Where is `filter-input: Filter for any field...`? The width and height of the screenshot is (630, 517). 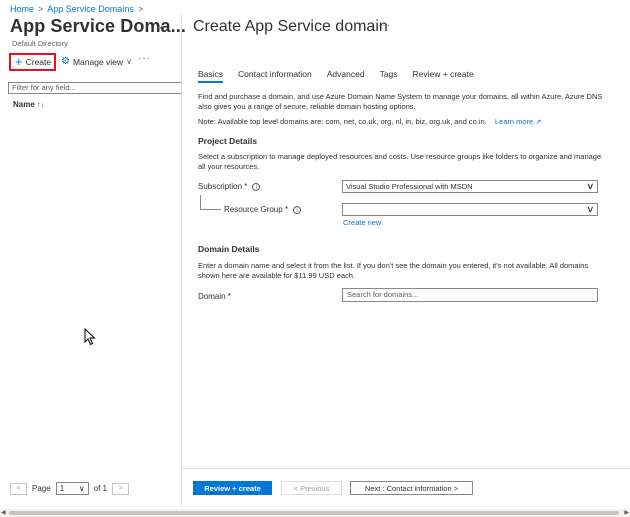 filter-input: Filter for any field... is located at coordinates (95, 88).